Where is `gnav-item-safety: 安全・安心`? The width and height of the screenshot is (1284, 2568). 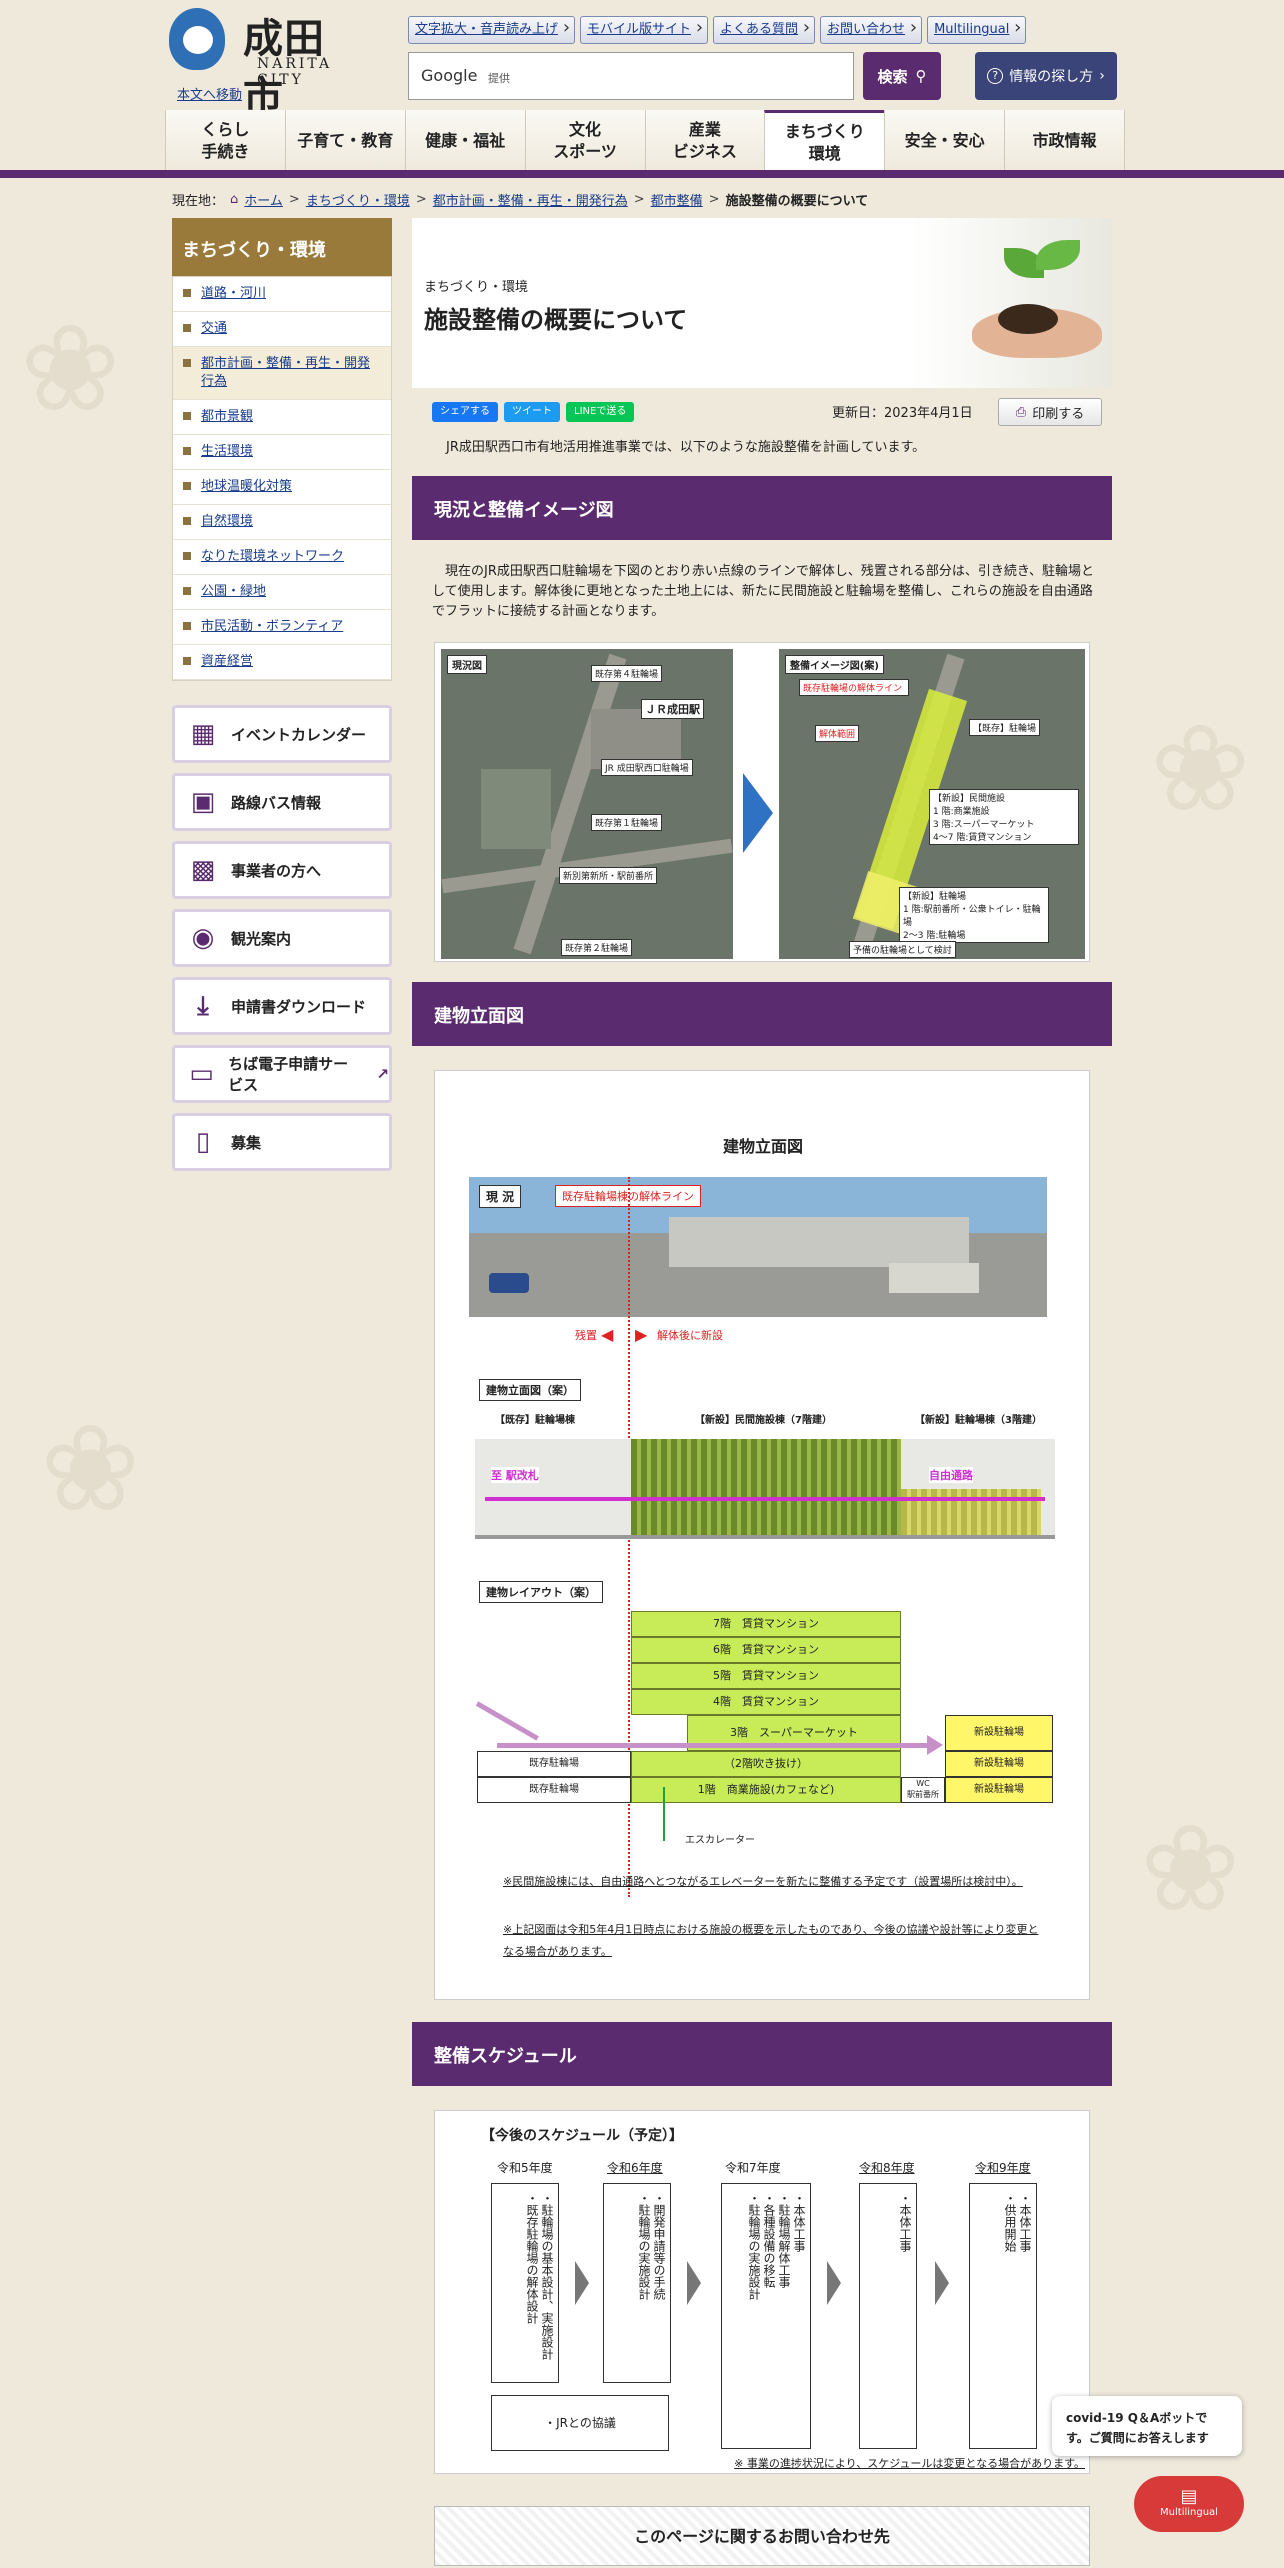 gnav-item-safety: 安全・安心 is located at coordinates (944, 141).